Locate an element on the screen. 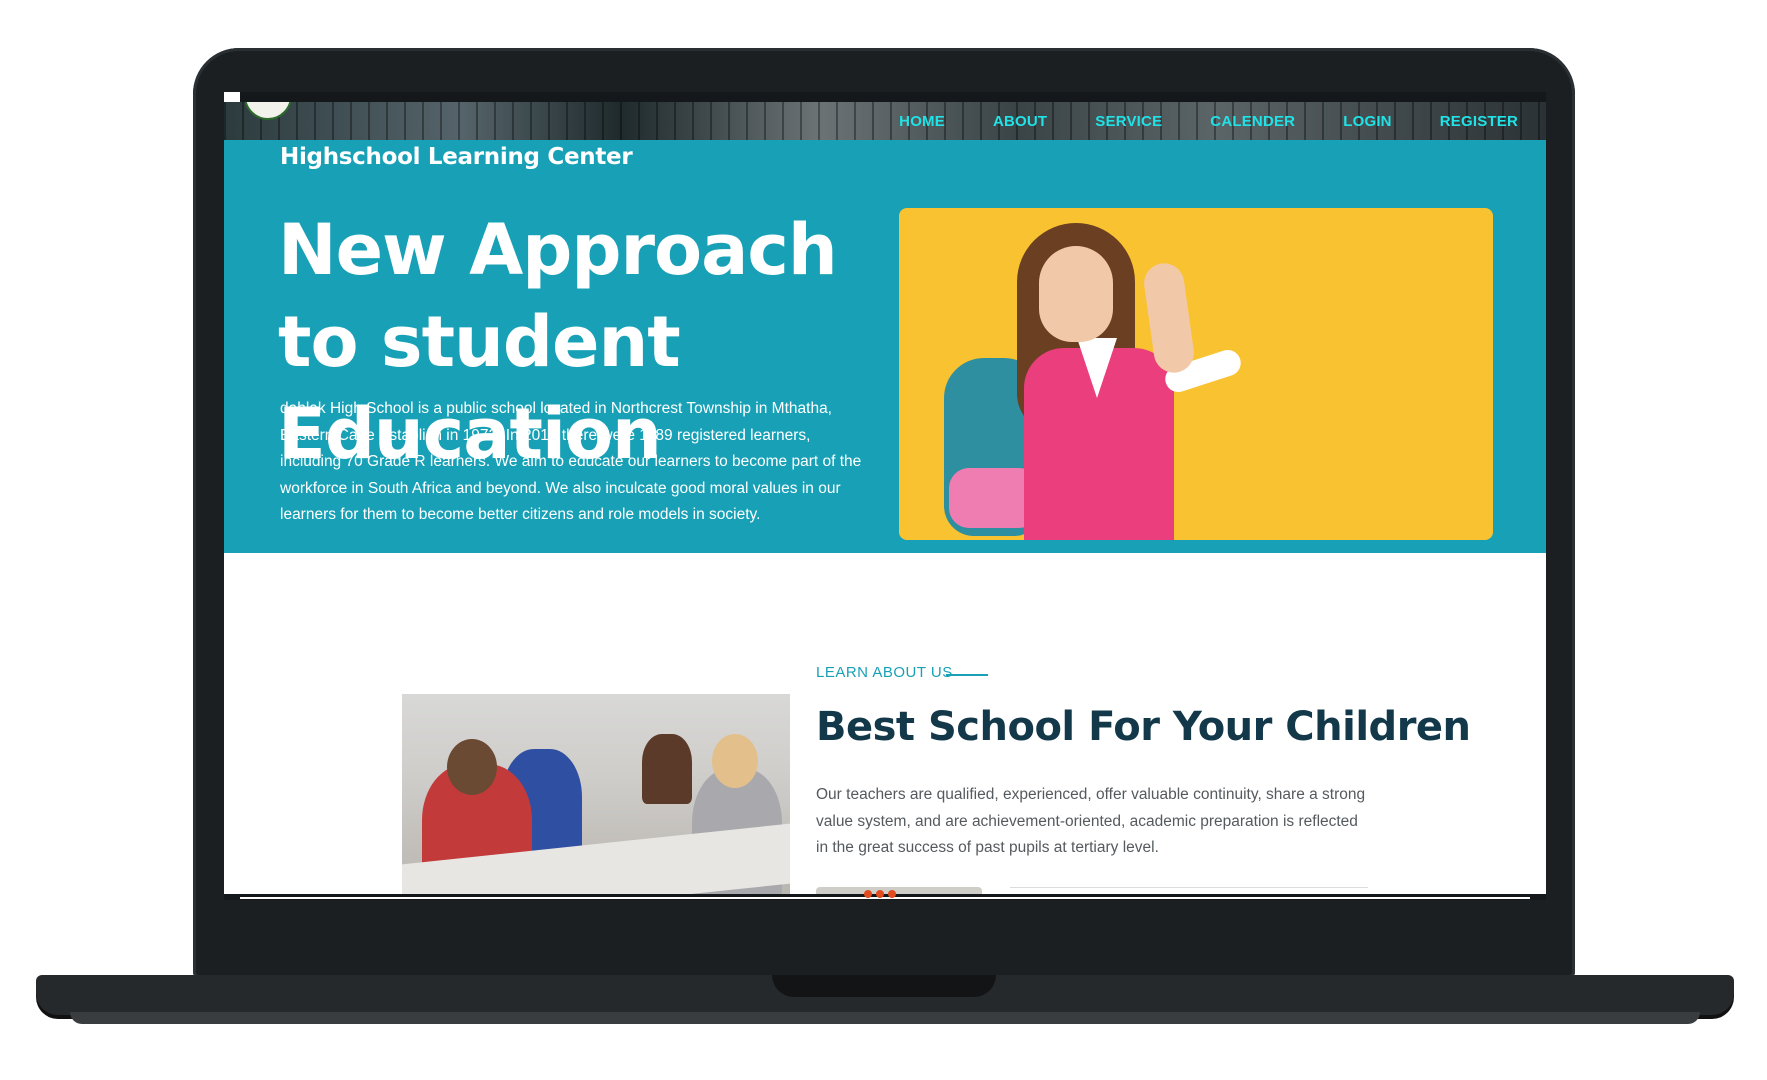  scroll-indicator is located at coordinates (880, 894).